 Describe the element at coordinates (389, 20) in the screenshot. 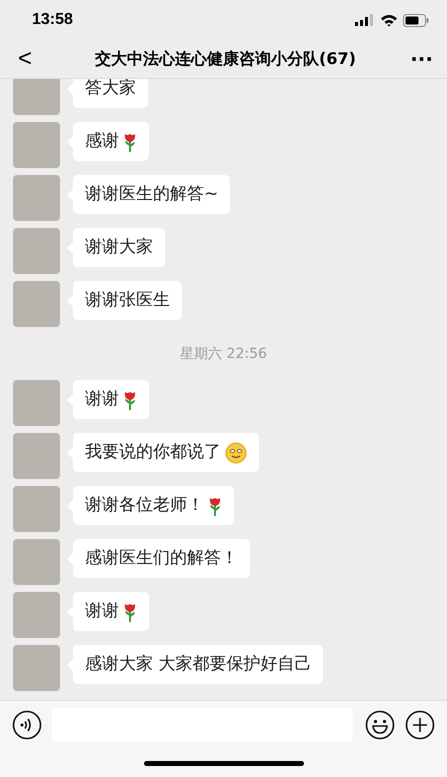

I see `wifi-icon` at that location.